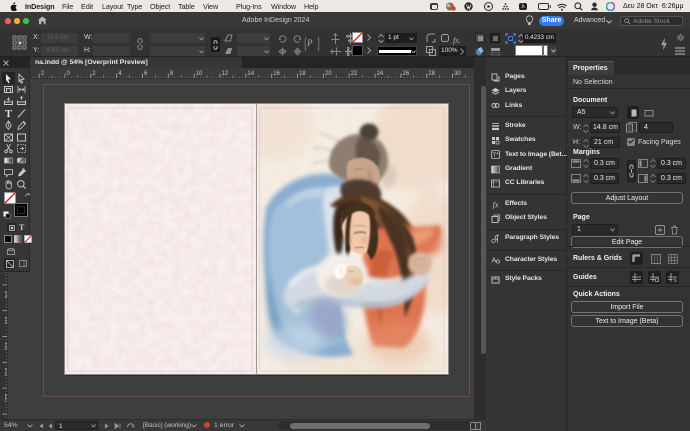 The width and height of the screenshot is (690, 431). What do you see at coordinates (276, 74) in the screenshot?
I see `svg-text: 16` at bounding box center [276, 74].